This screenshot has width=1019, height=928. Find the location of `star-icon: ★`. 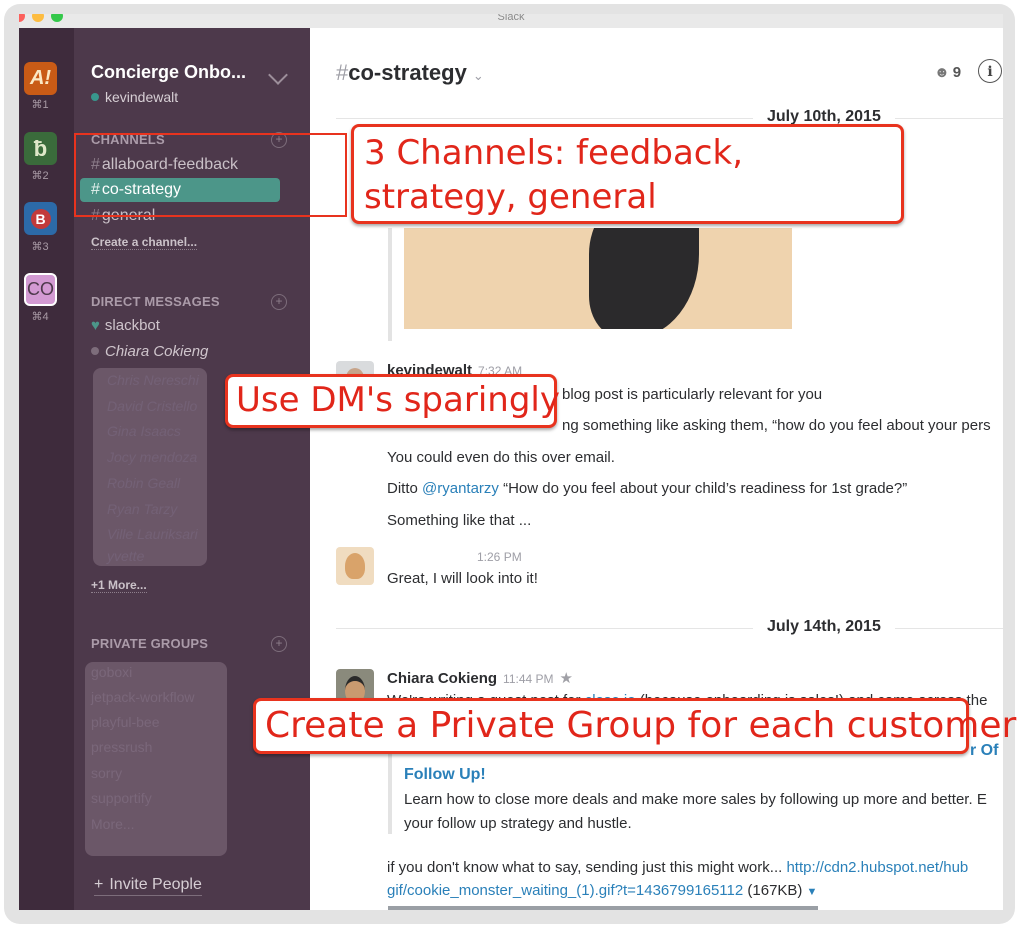

star-icon: ★ is located at coordinates (566, 678).